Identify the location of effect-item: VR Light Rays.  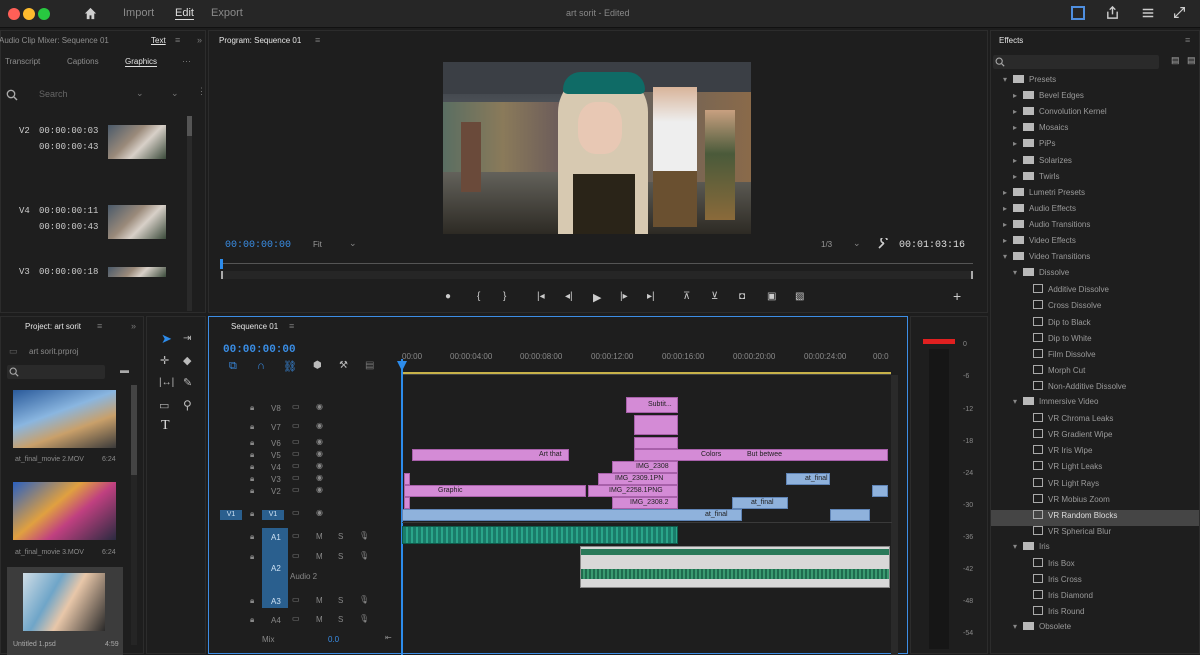
(1095, 485).